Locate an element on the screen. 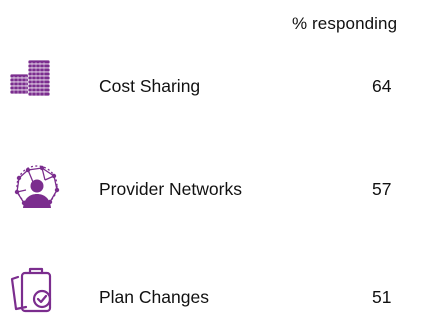 The width and height of the screenshot is (425, 325). clipboard-check-icon is located at coordinates (37, 295).